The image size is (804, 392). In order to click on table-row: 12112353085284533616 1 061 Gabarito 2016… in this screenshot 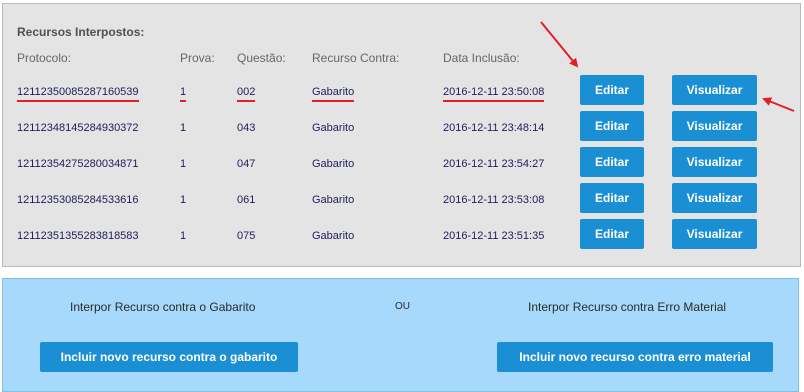, I will do `click(401, 200)`.